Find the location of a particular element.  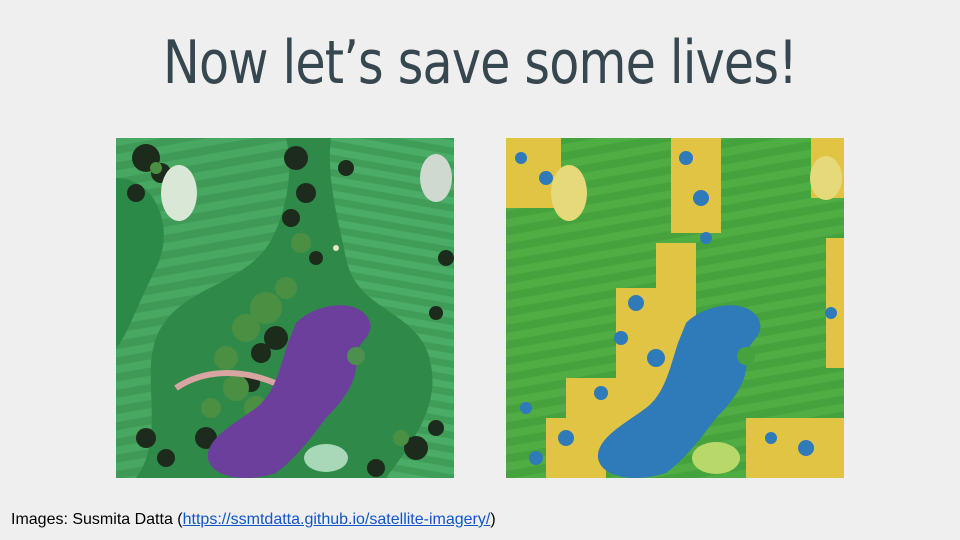

slide-title: Now let’s save some lives! is located at coordinates (480, 63).